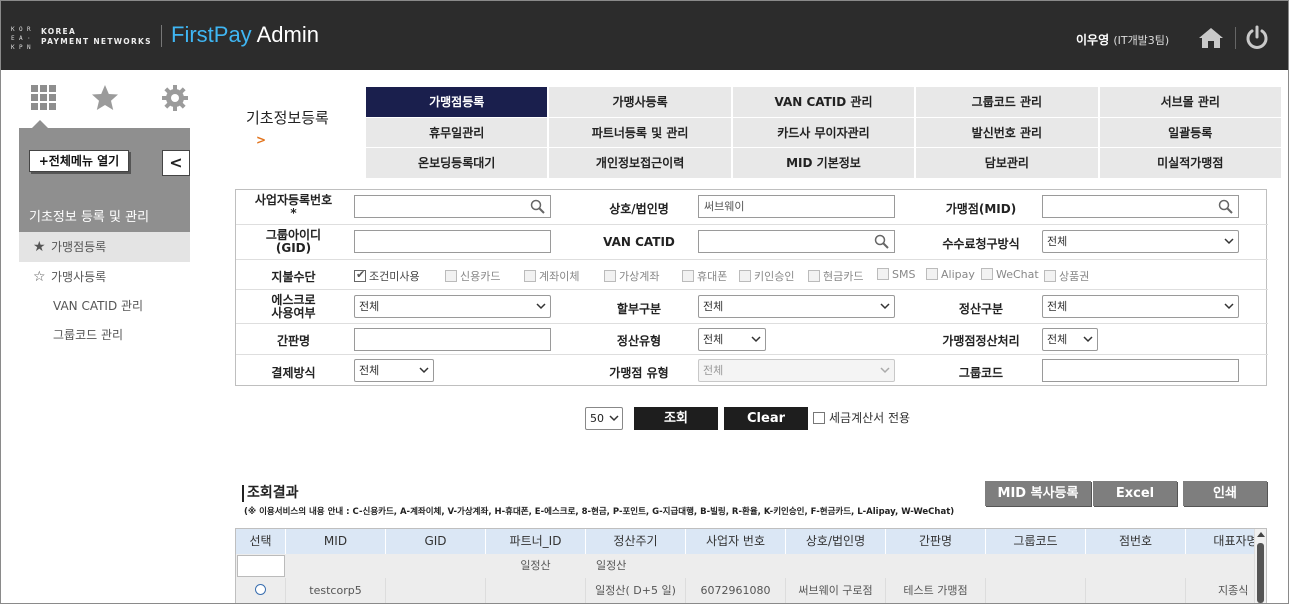 This screenshot has height=604, width=1289. I want to click on home-icon, so click(1211, 38).